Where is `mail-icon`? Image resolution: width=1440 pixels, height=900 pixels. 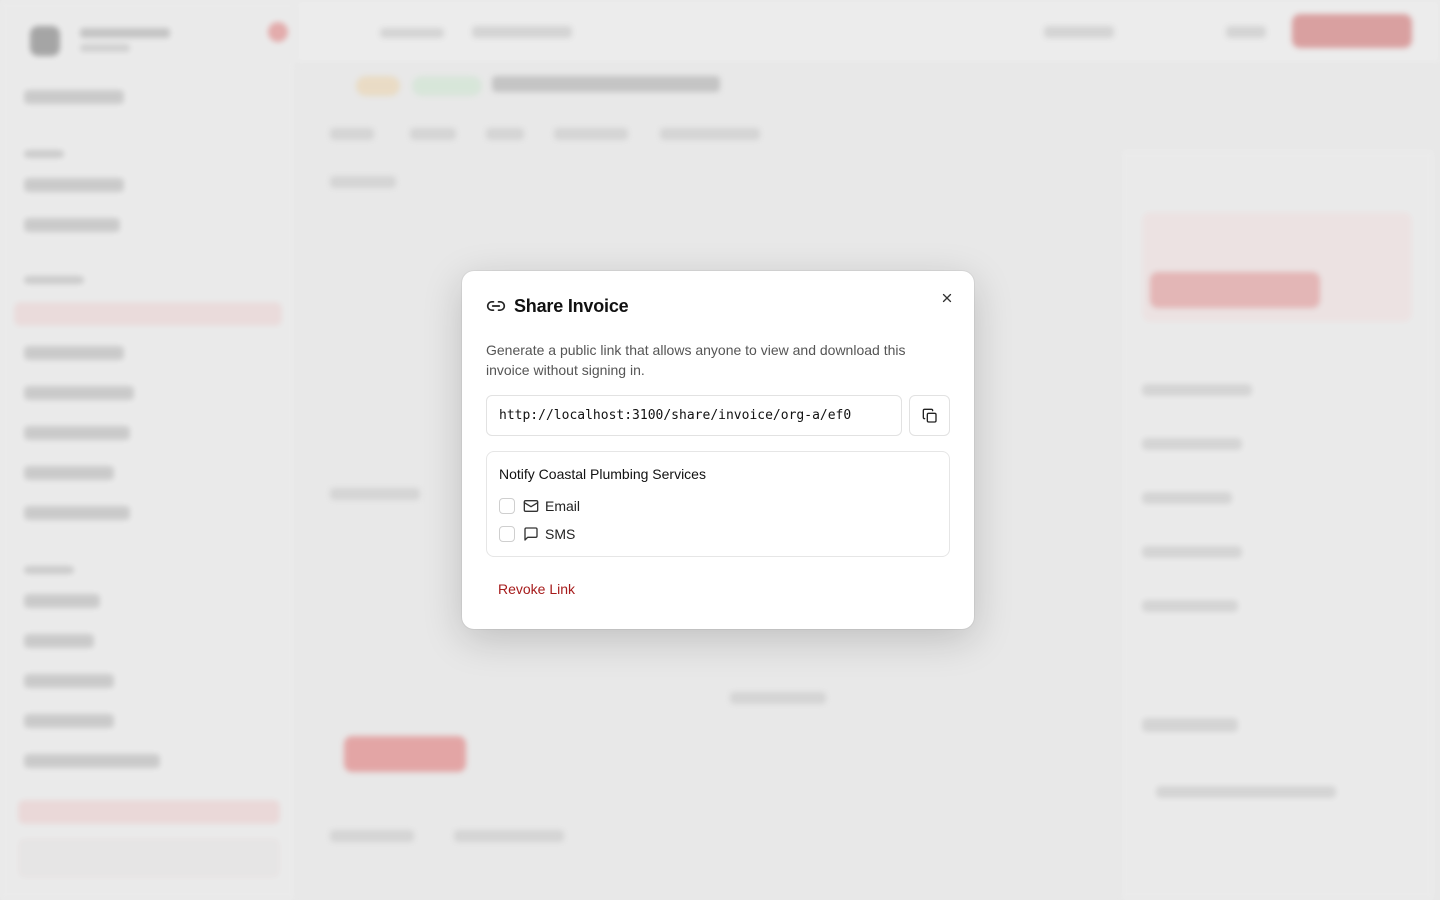 mail-icon is located at coordinates (531, 506).